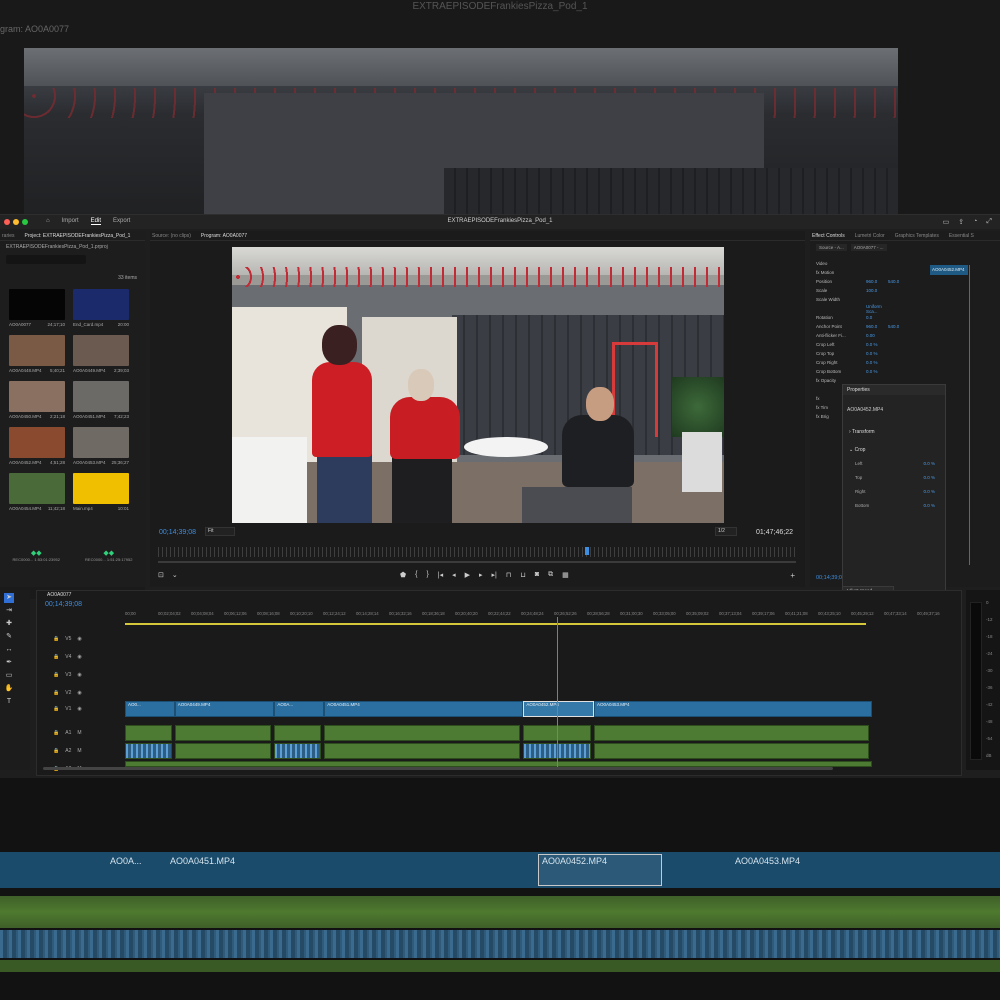 The width and height of the screenshot is (1000, 1000). I want to click on tab-effect-controls: Effect Controls, so click(828, 235).